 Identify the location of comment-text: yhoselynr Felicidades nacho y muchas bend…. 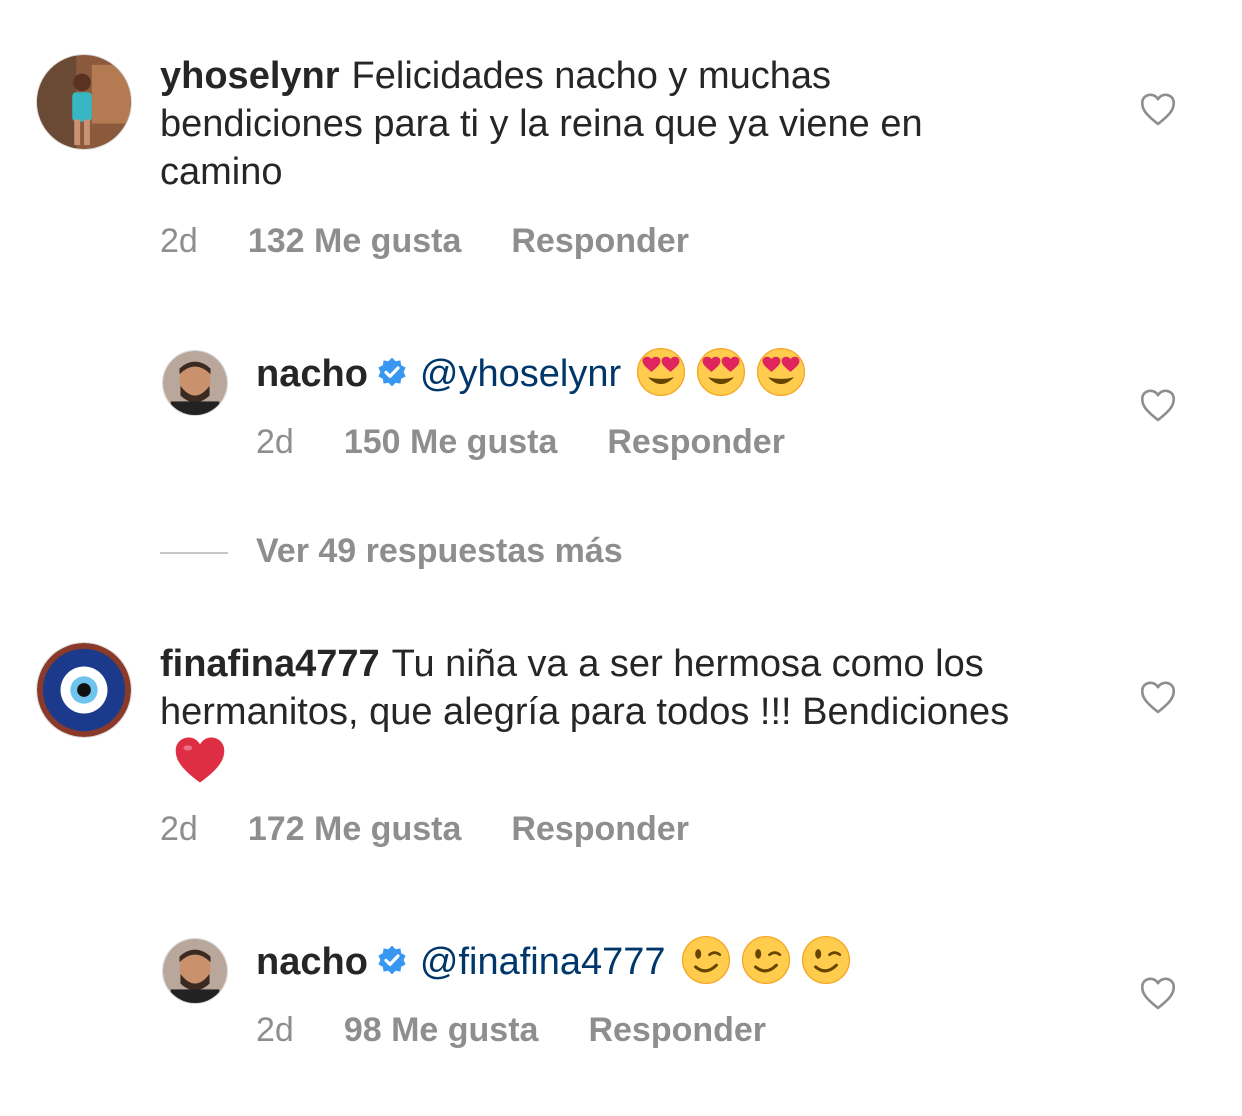
(600, 124).